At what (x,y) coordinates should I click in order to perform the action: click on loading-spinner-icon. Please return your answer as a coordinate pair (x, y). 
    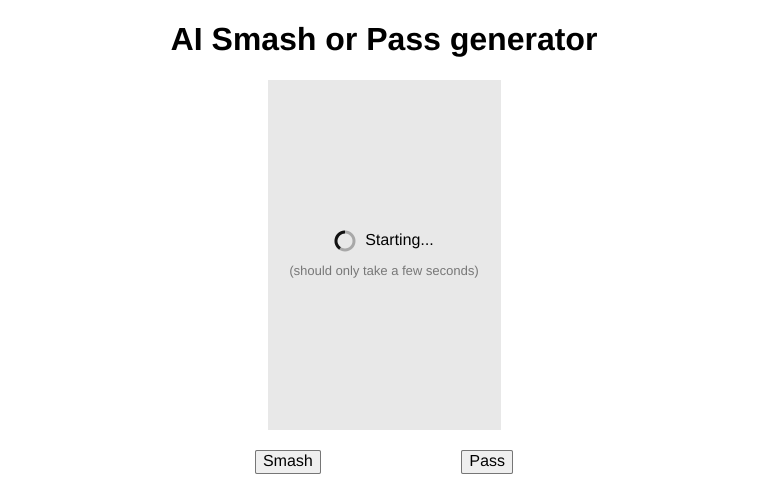
    Looking at the image, I should click on (345, 241).